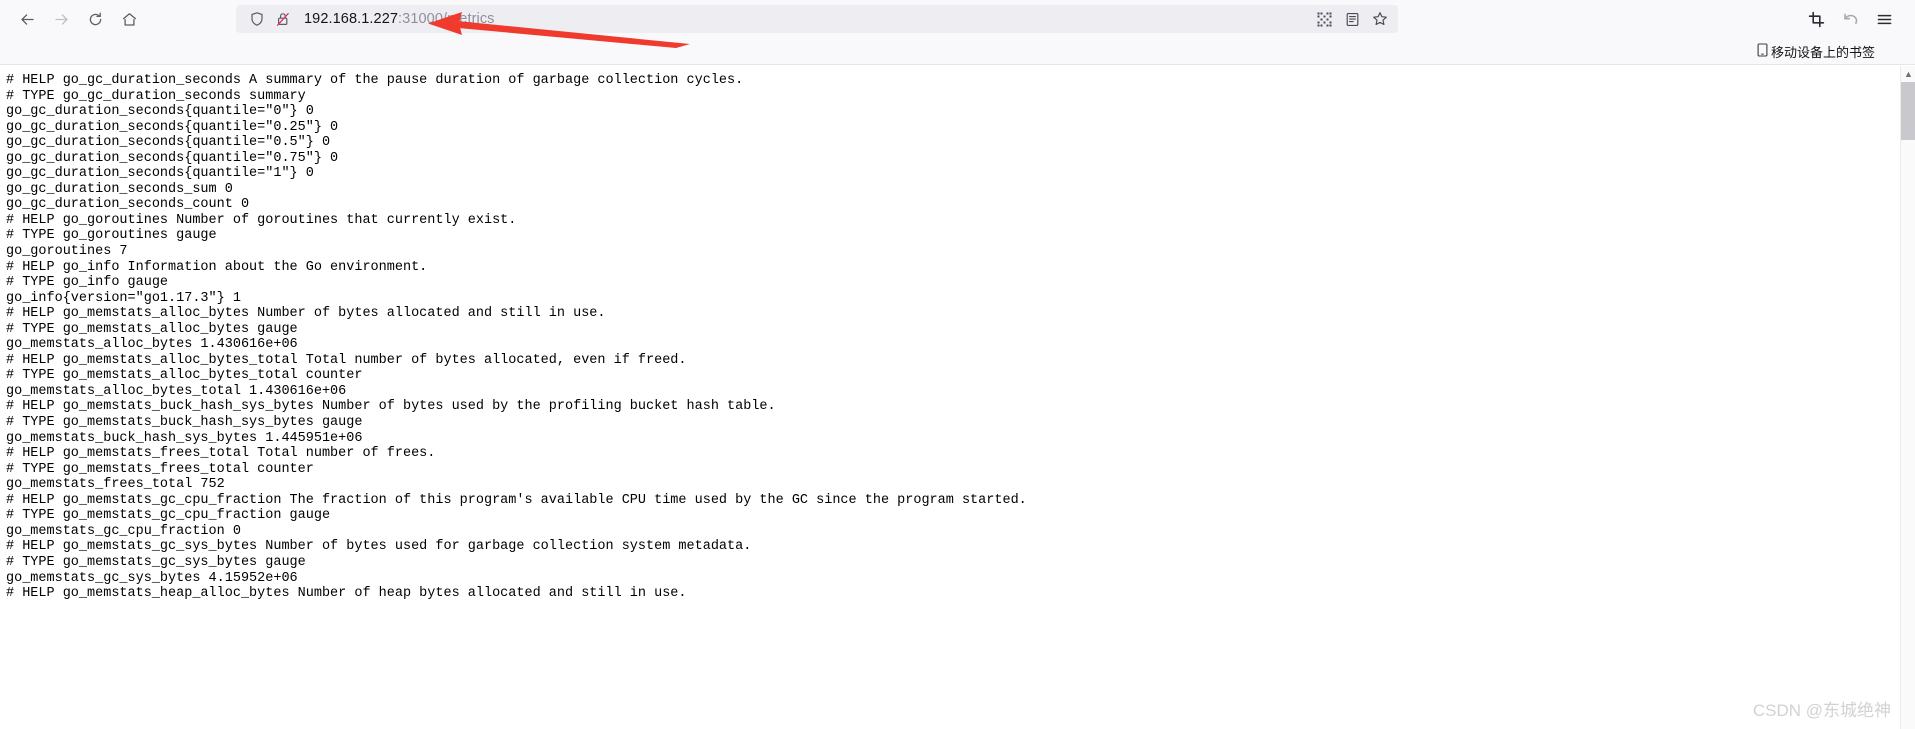 This screenshot has width=1915, height=729. What do you see at coordinates (1380, 19) in the screenshot?
I see `bookmark-star-icon` at bounding box center [1380, 19].